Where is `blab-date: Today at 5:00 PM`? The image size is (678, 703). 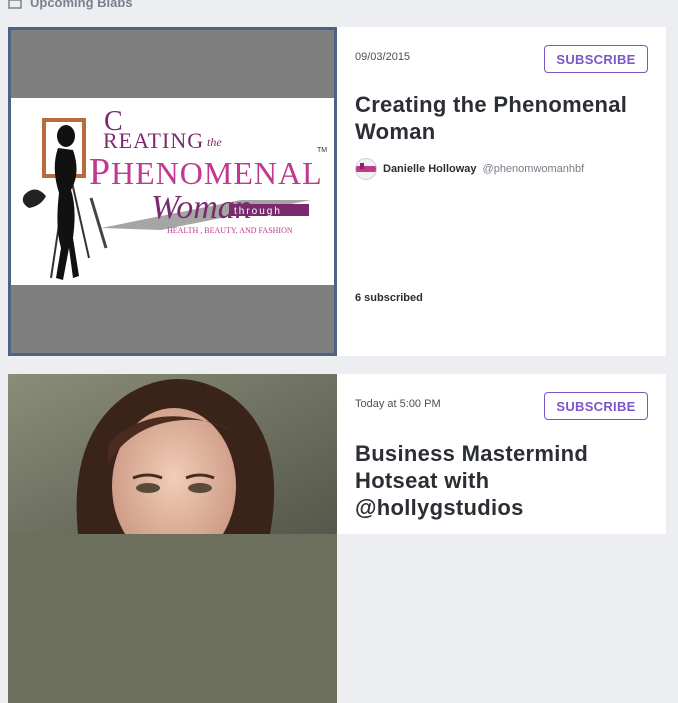
blab-date: Today at 5:00 PM is located at coordinates (398, 404).